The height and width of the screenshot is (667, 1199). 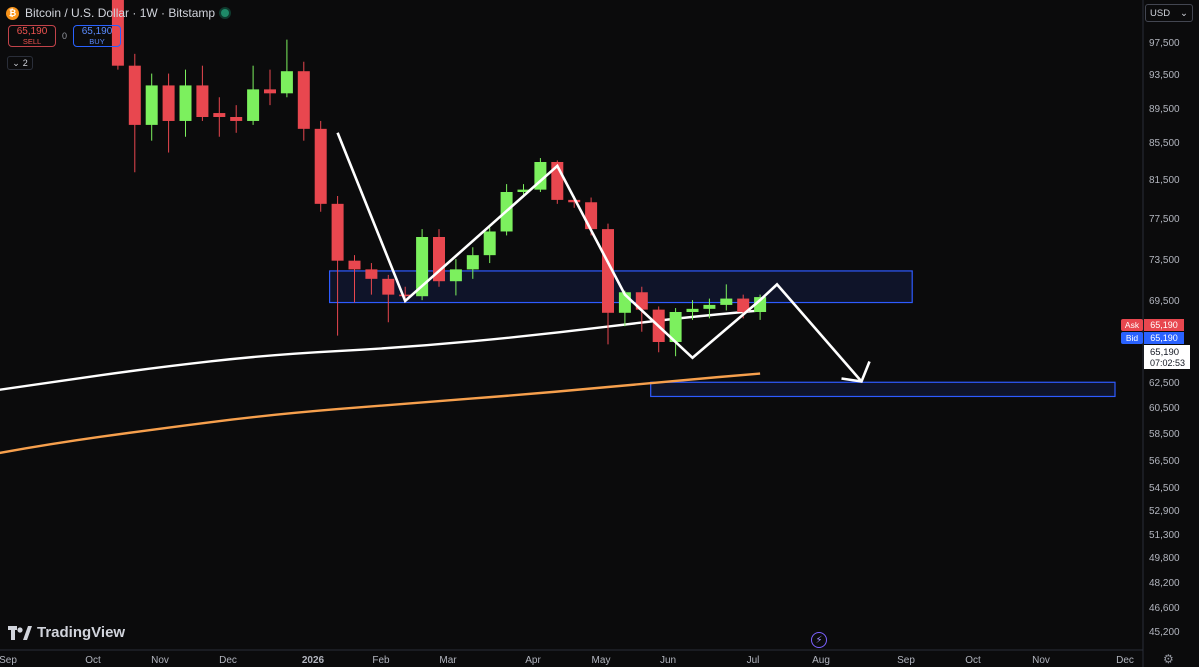 What do you see at coordinates (821, 660) in the screenshot?
I see `time-tick-label: Aug` at bounding box center [821, 660].